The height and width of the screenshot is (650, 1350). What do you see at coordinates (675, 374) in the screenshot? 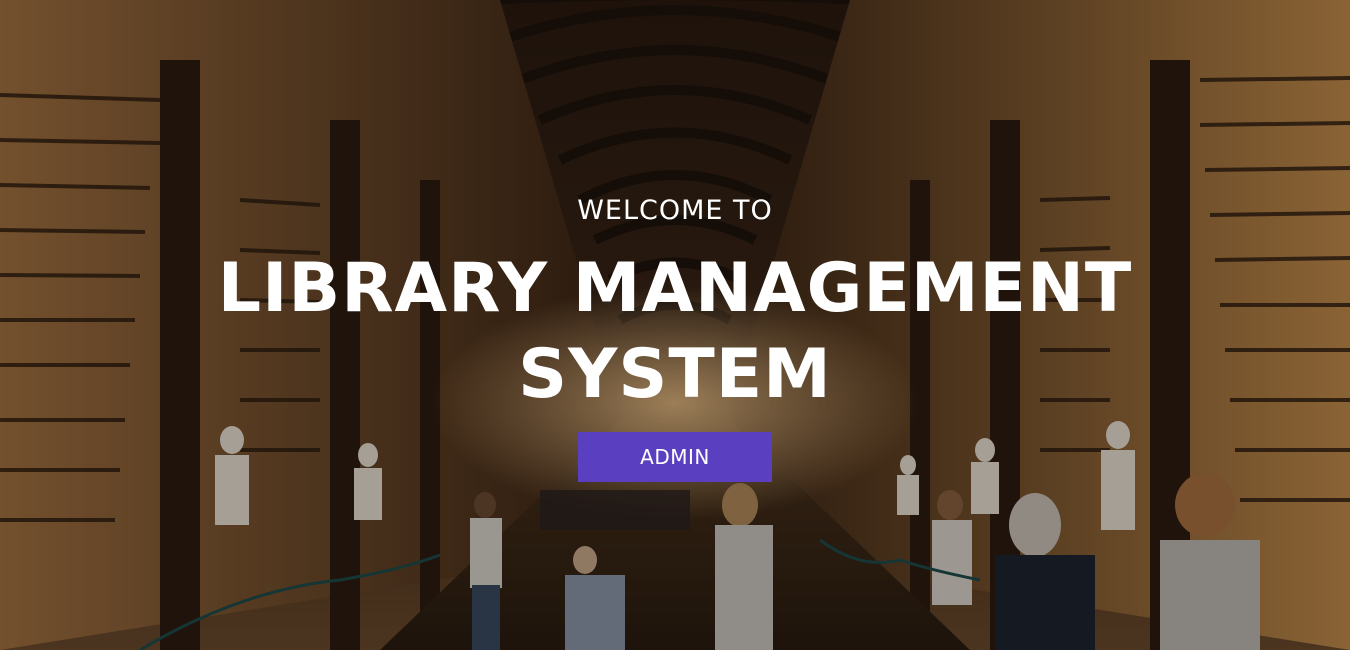
I see `title-line-2: SYSTEM` at bounding box center [675, 374].